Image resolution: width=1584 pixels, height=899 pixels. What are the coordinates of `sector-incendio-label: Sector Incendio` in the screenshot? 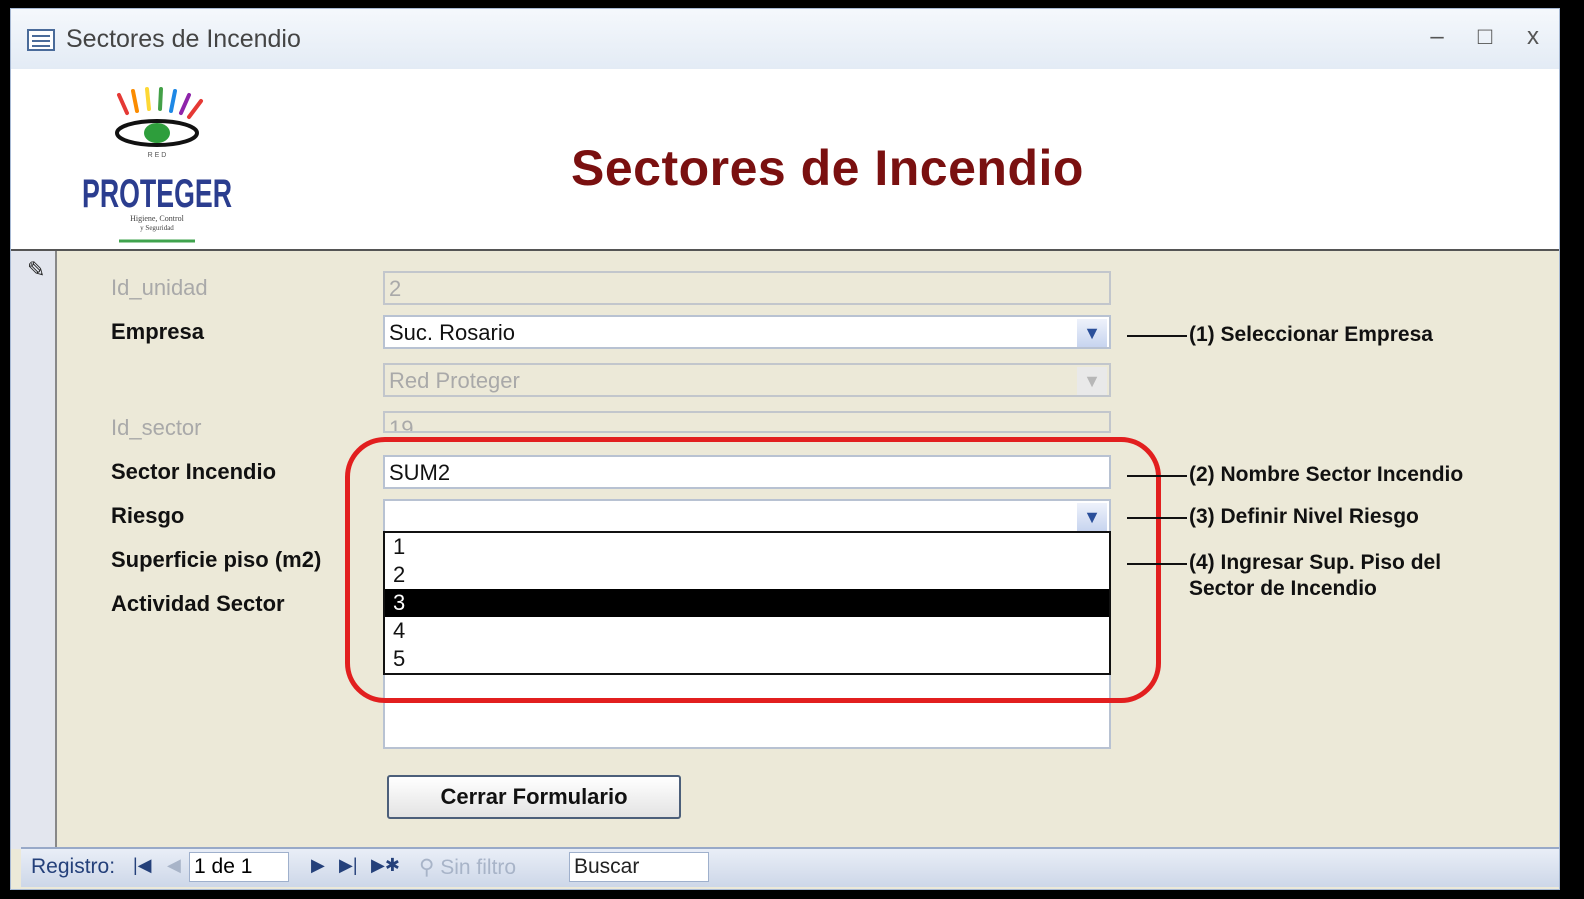 It's located at (194, 471).